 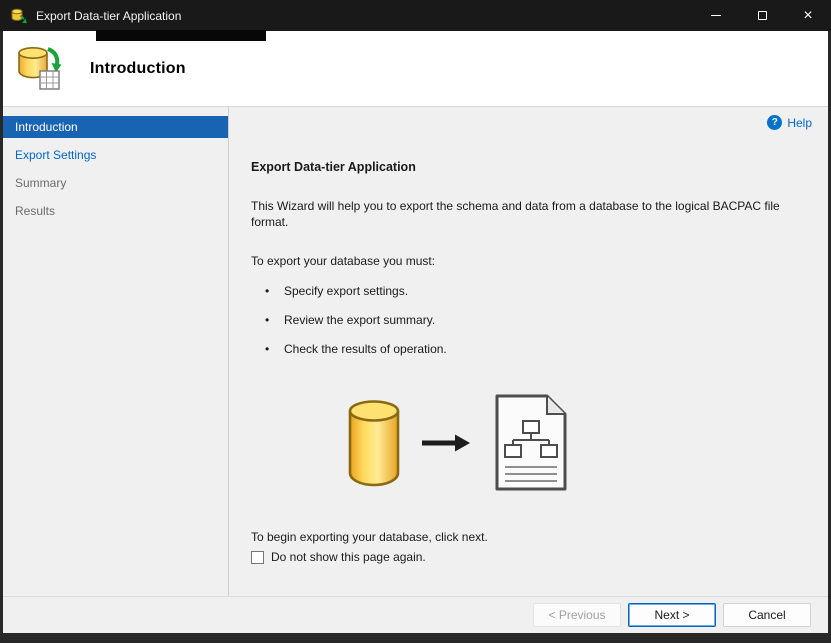 I want to click on requirements-label: To export your database you must:, so click(x=343, y=261).